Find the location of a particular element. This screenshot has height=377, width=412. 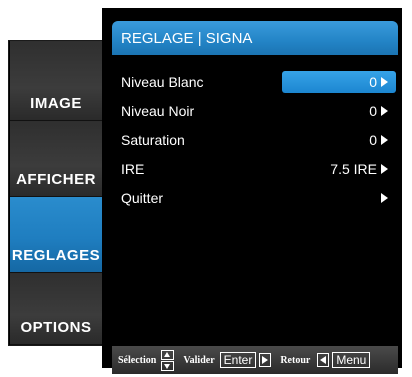

menu-title: REGLAGE | SIGNA is located at coordinates (187, 38).